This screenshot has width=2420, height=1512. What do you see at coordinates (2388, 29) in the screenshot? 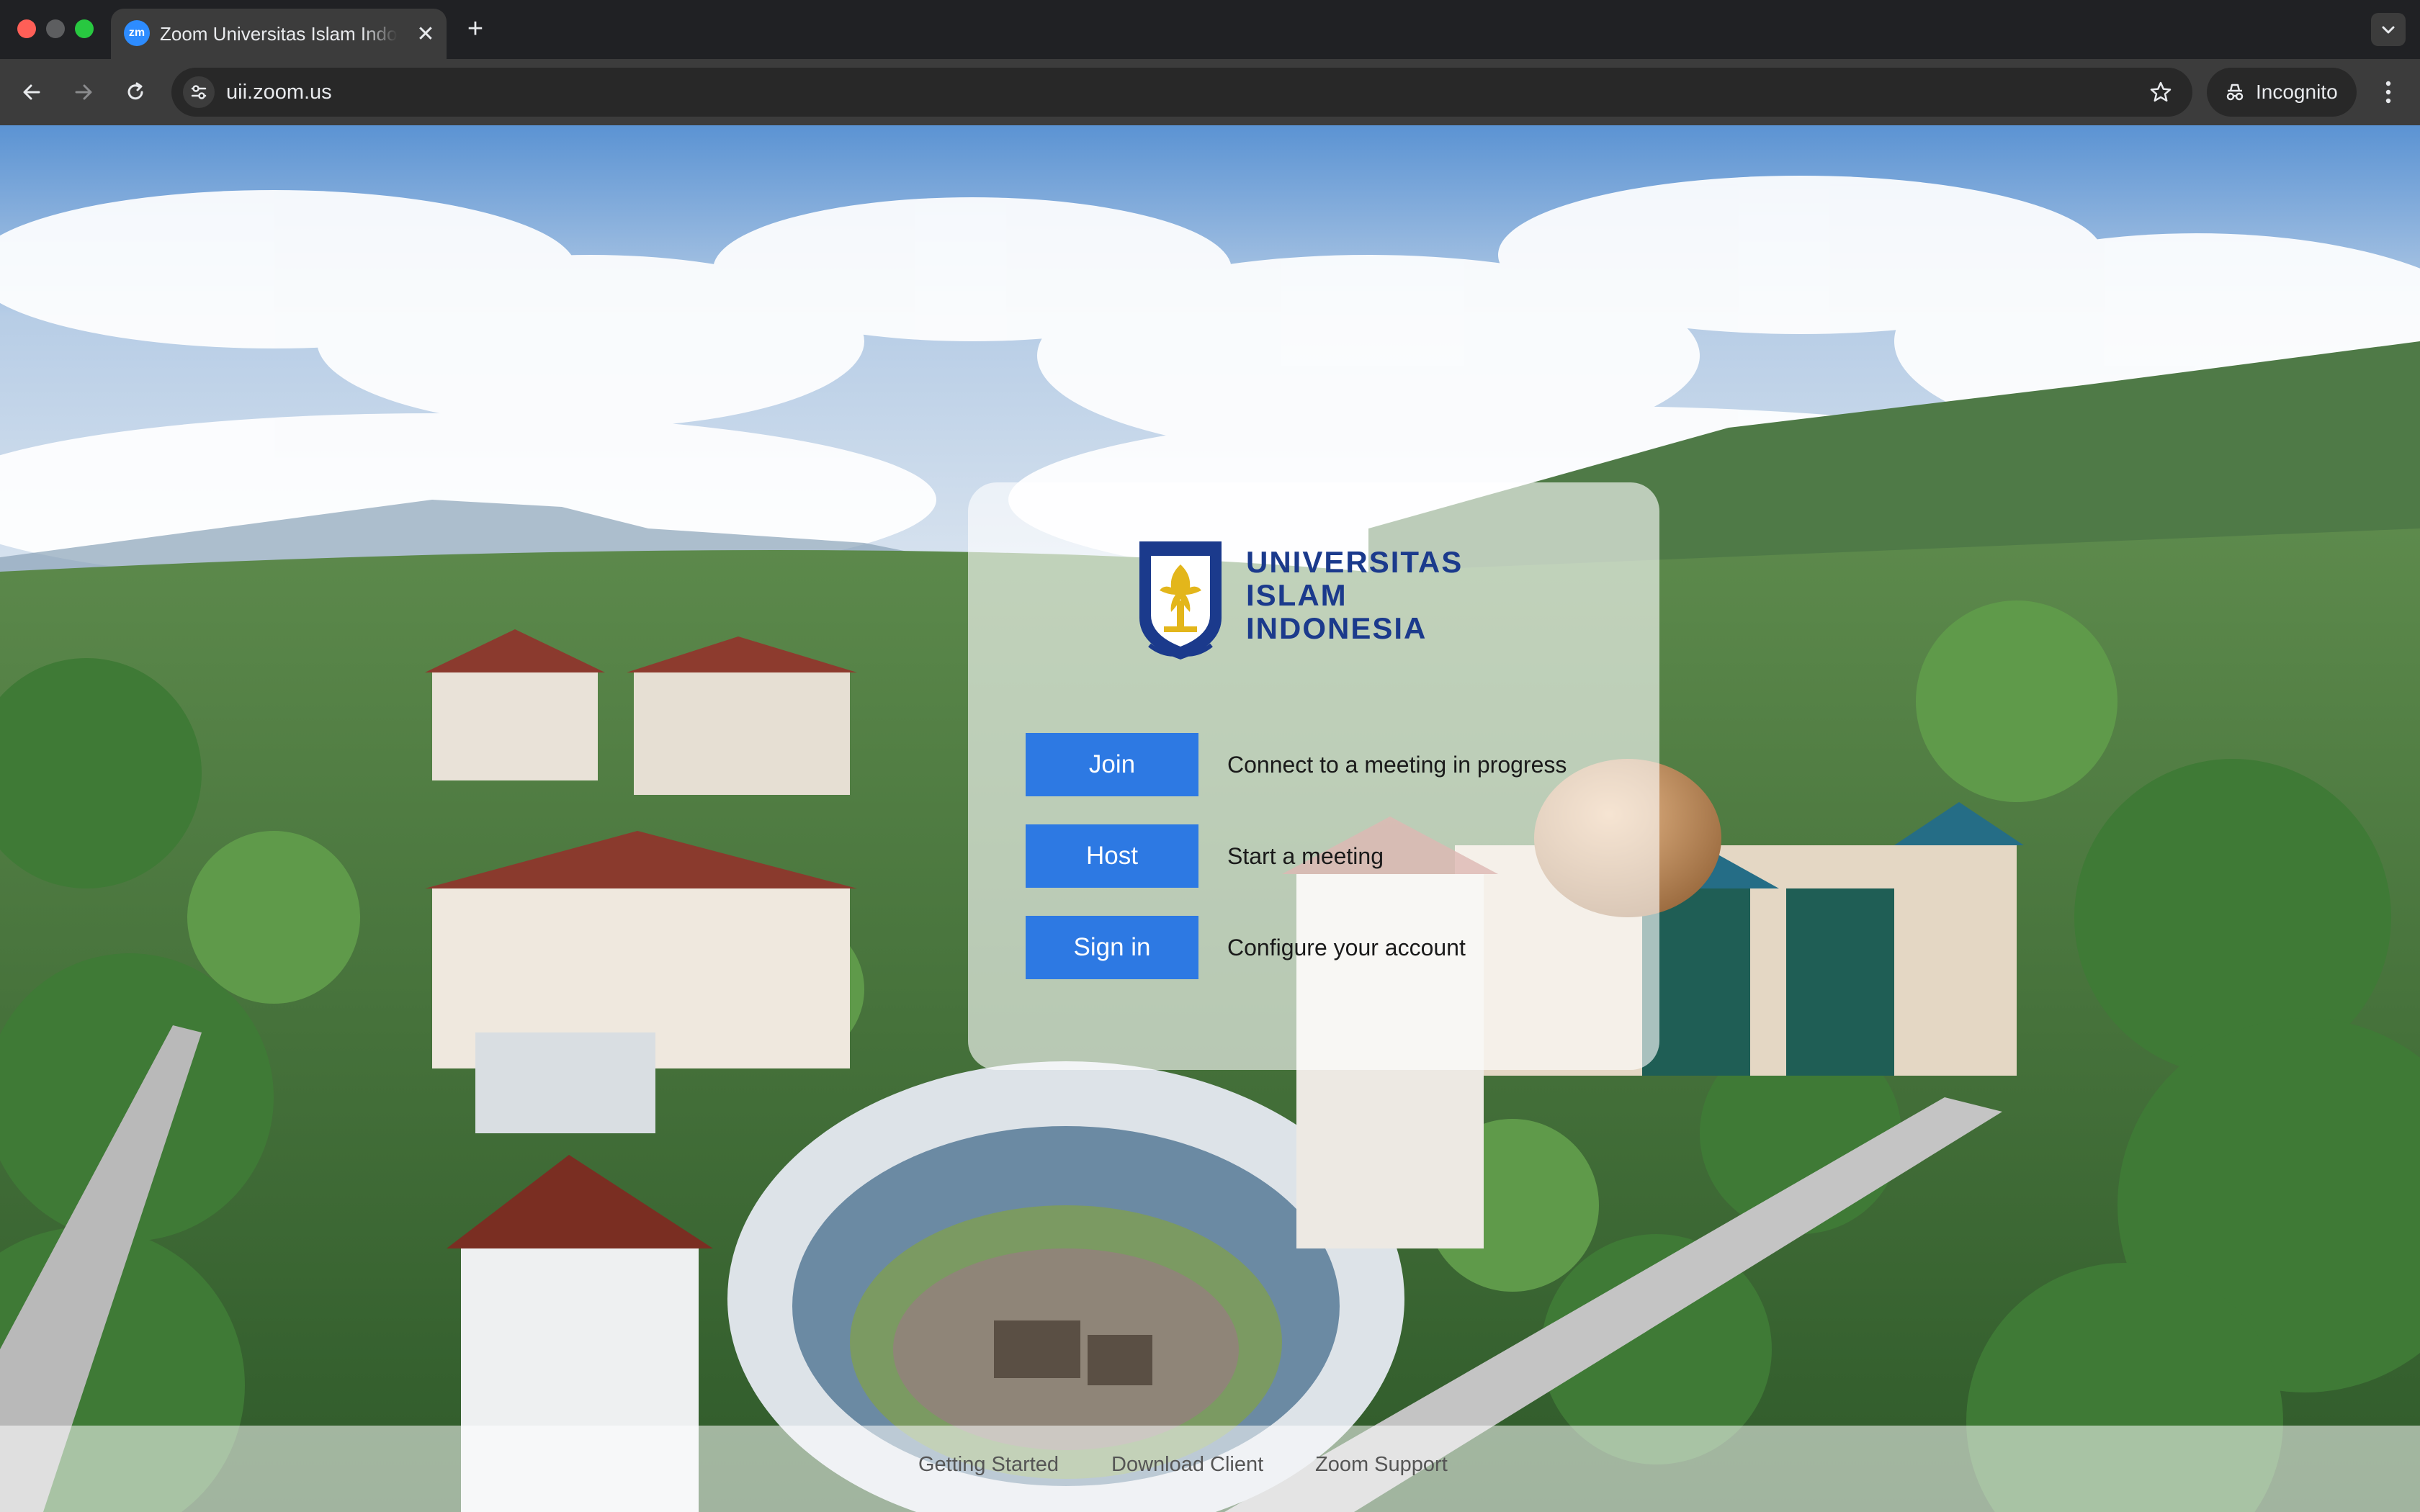
I see `tab-search-chevron-icon` at bounding box center [2388, 29].